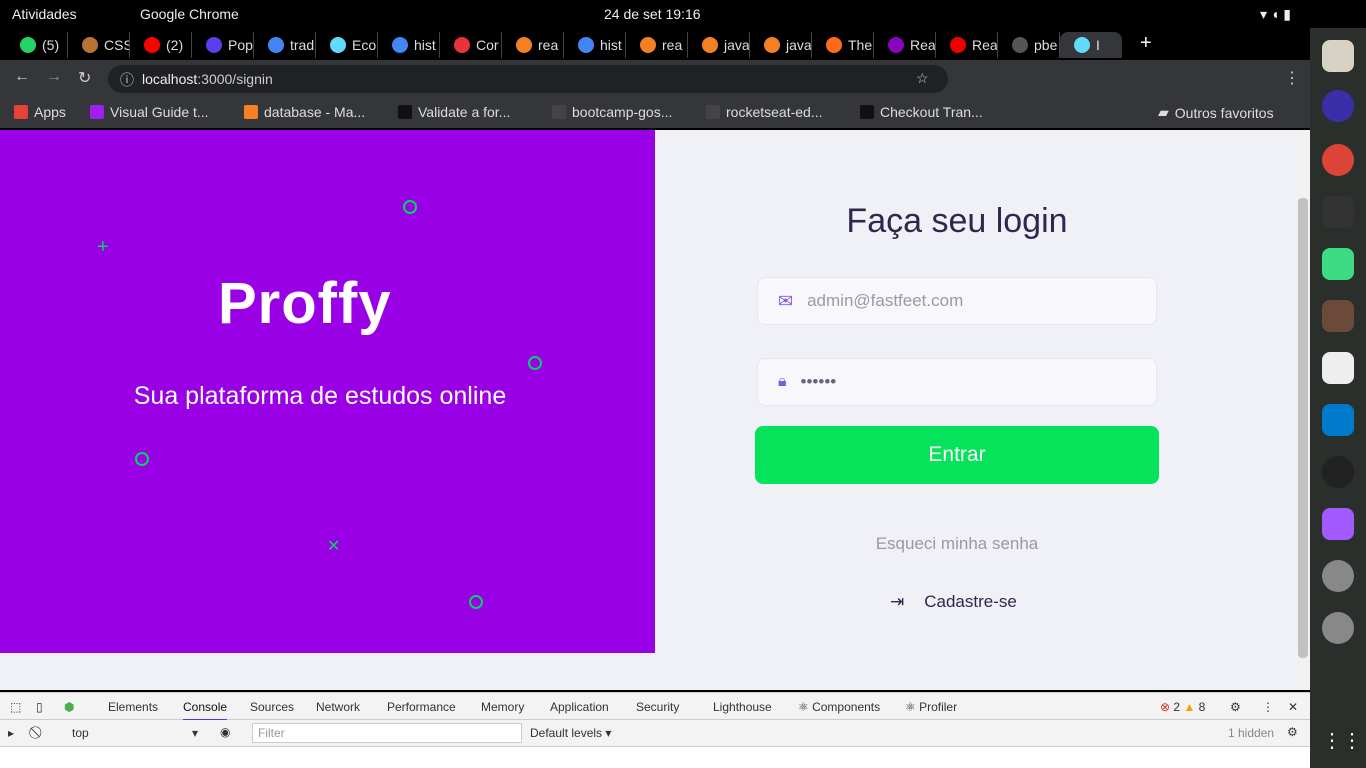 The height and width of the screenshot is (768, 1366). I want to click on mail-icon: ✉, so click(786, 300).